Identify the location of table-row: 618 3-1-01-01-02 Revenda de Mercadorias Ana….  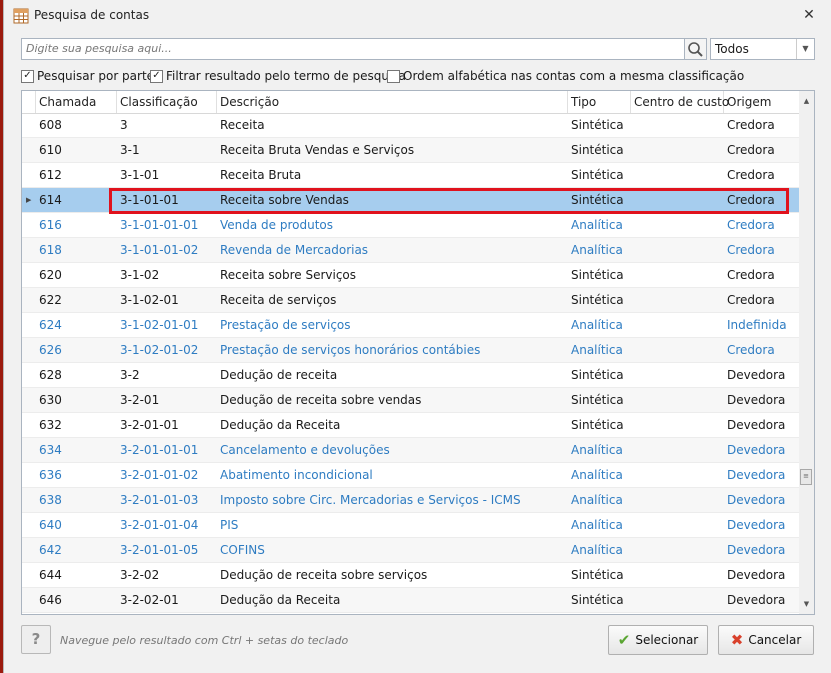
(410, 250).